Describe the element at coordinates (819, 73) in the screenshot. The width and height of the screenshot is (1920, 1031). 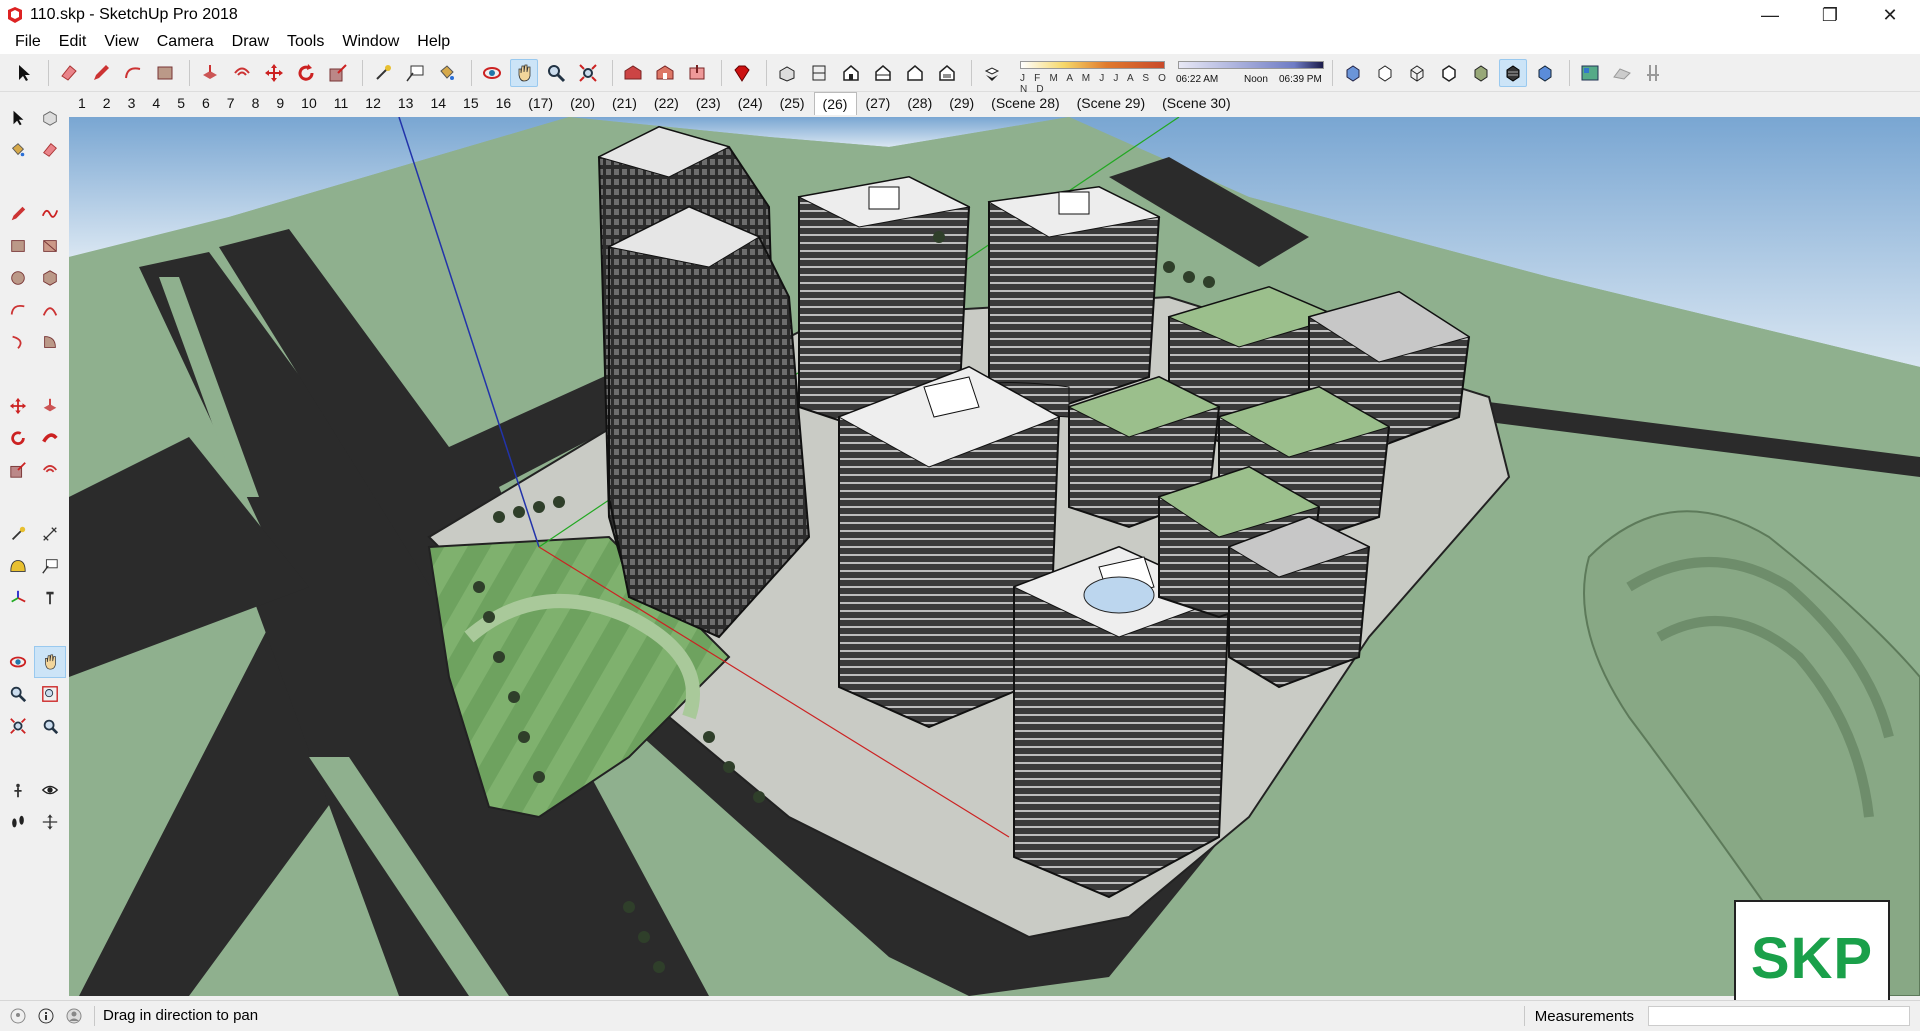
I see `top-view-button` at that location.